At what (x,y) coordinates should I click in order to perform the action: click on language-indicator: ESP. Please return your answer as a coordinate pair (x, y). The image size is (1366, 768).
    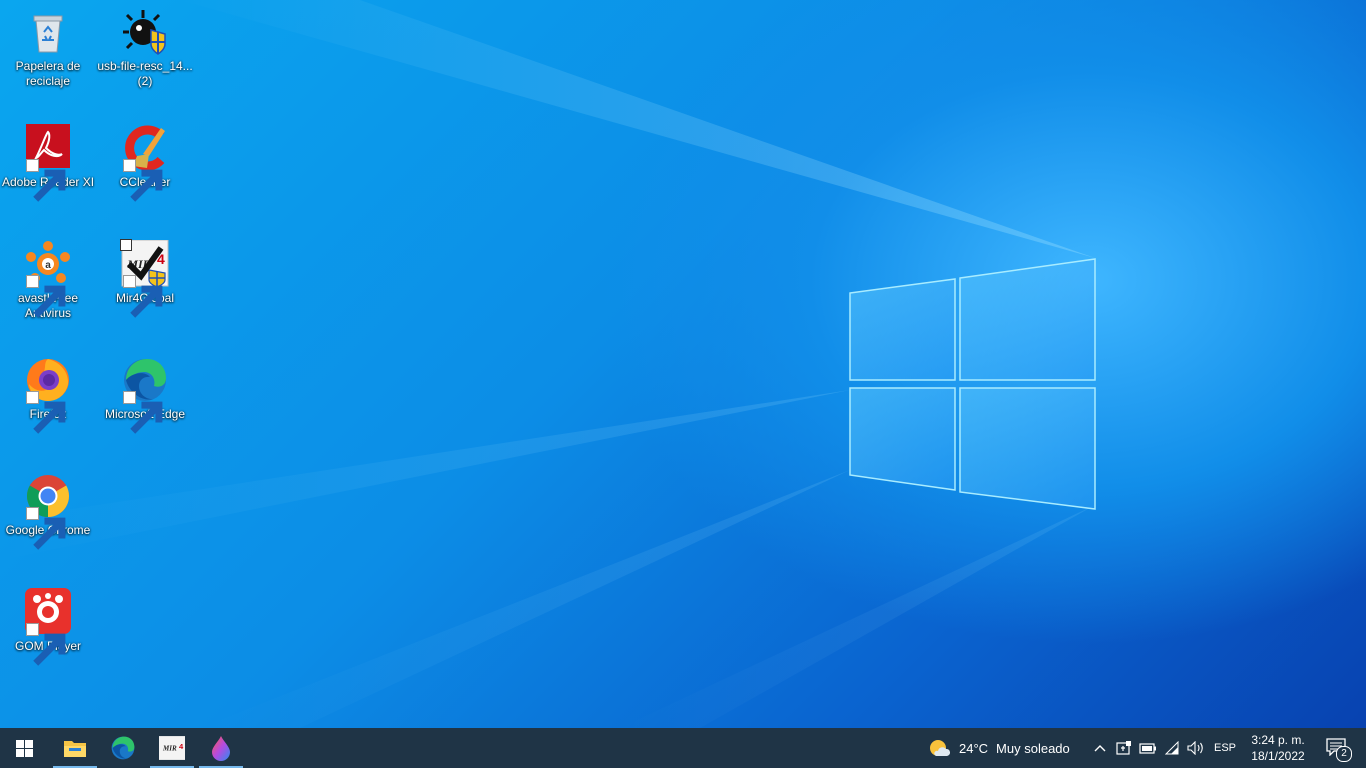
    Looking at the image, I should click on (1225, 748).